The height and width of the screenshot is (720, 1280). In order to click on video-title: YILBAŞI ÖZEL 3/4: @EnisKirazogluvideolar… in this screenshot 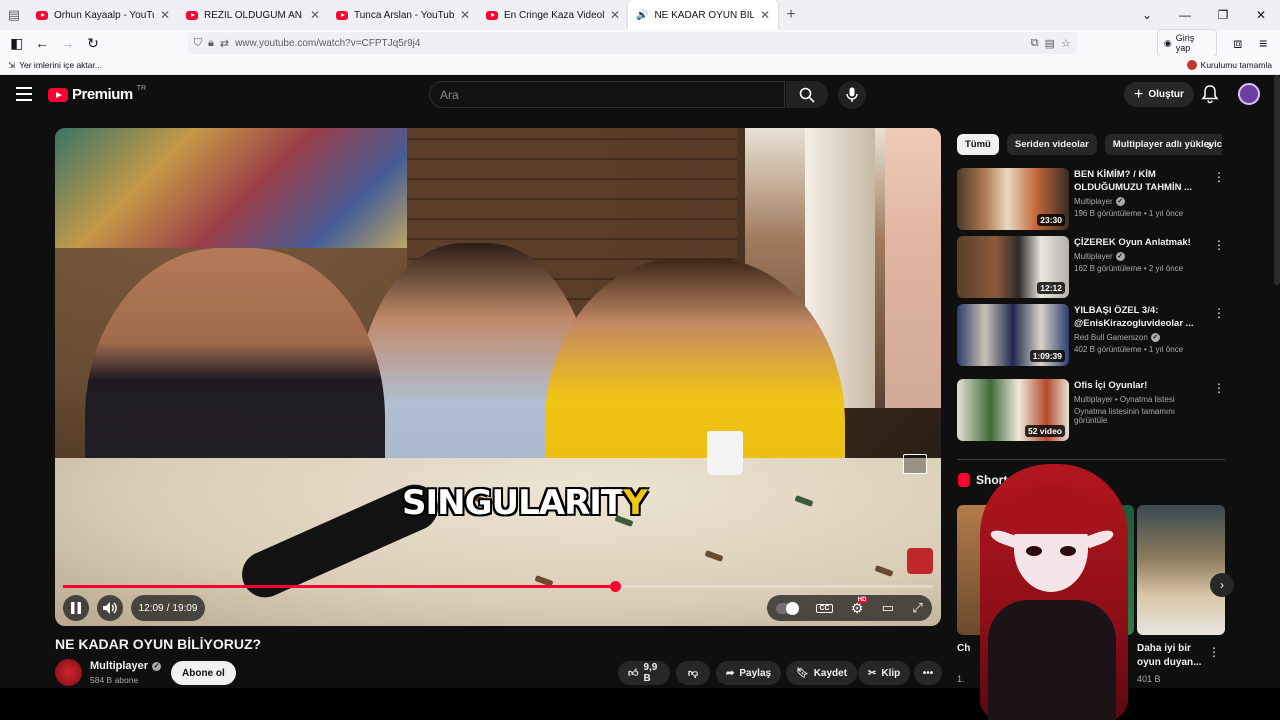, I will do `click(1139, 317)`.